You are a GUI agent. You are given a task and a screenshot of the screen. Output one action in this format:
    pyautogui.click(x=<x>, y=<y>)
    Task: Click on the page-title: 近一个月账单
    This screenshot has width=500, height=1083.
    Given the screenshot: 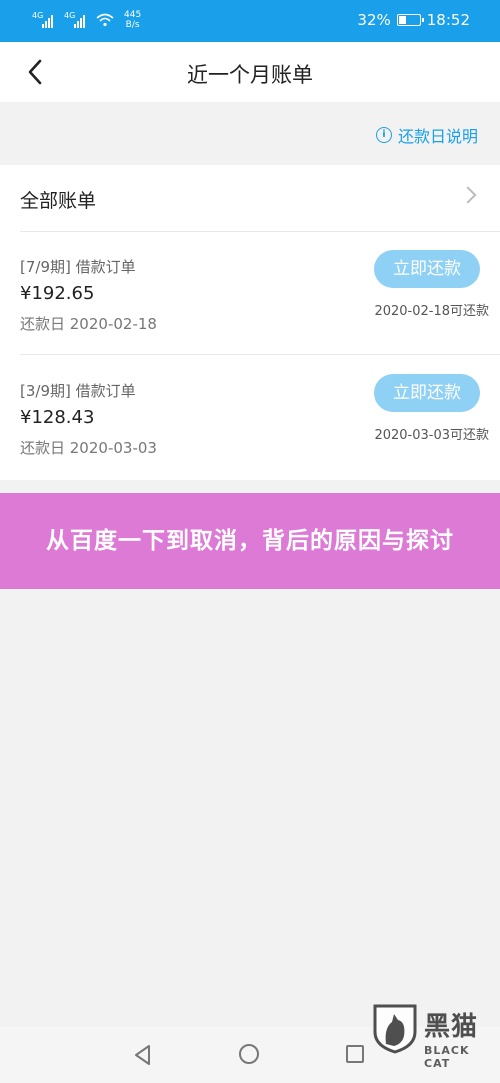 What is the action you would take?
    pyautogui.click(x=250, y=75)
    